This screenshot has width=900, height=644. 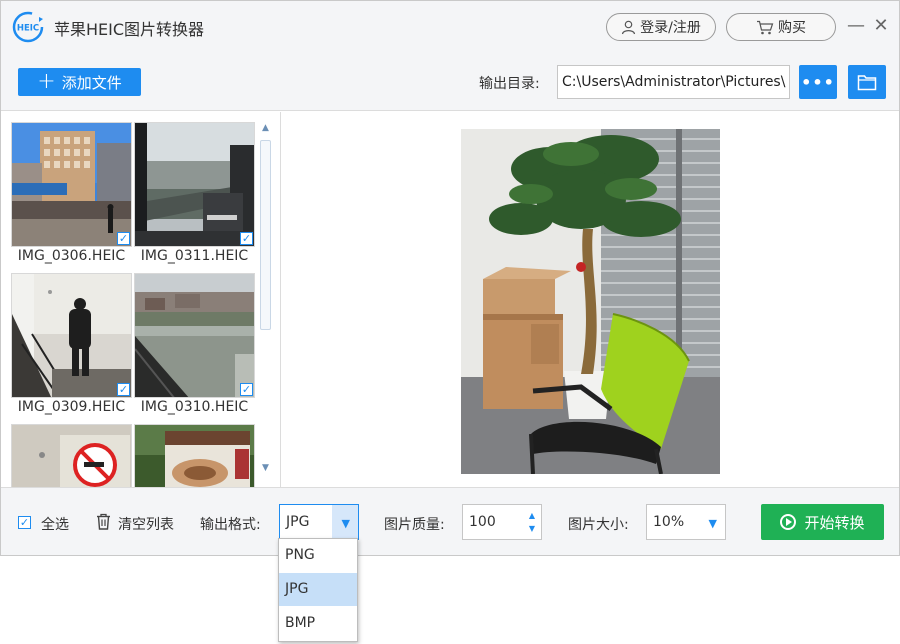 What do you see at coordinates (46, 81) in the screenshot?
I see `plus-icon: +` at bounding box center [46, 81].